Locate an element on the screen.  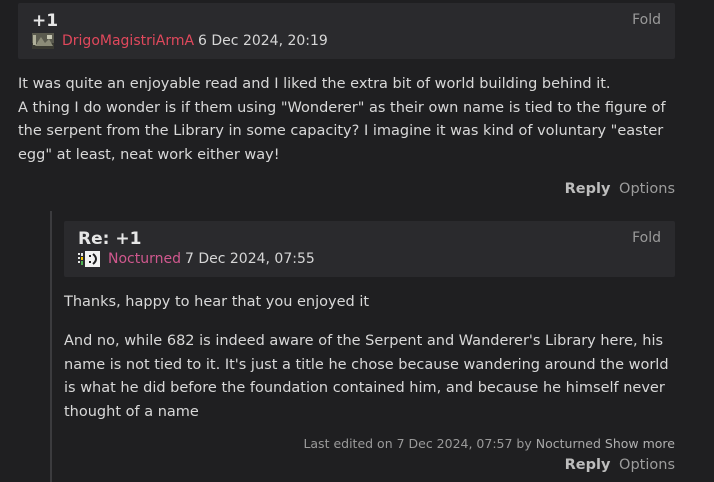
smiley-avatar-icon is located at coordinates (89, 259).